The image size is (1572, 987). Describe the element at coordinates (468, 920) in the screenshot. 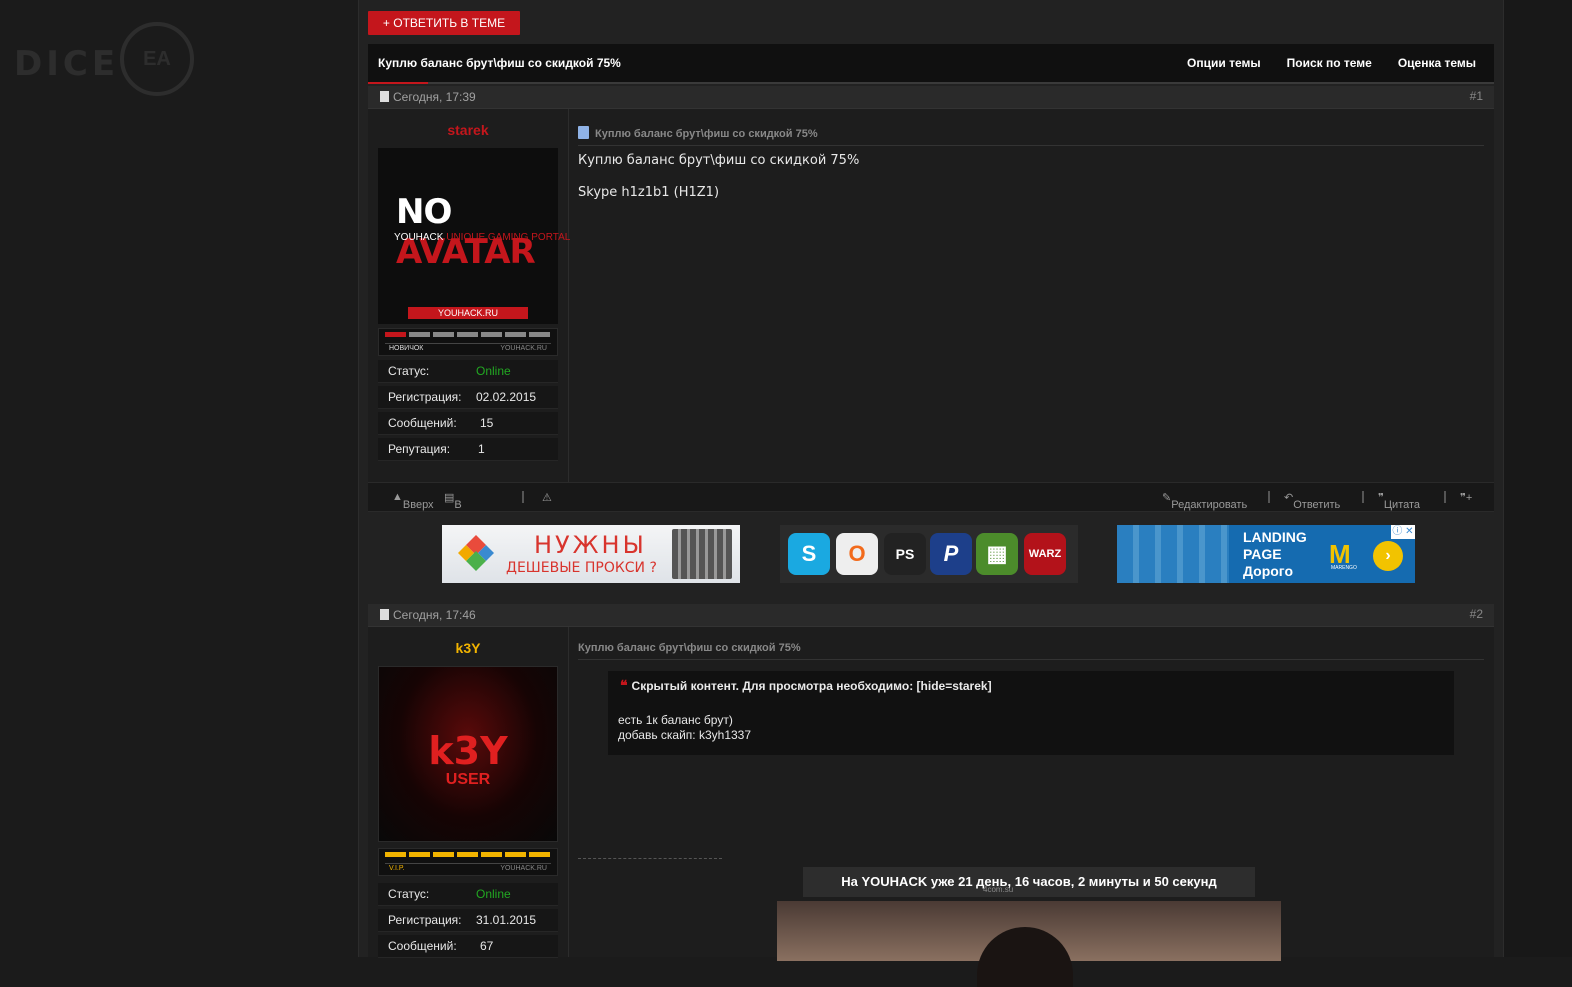

I see `registration-row: Регистрация: 31.01.2015` at that location.